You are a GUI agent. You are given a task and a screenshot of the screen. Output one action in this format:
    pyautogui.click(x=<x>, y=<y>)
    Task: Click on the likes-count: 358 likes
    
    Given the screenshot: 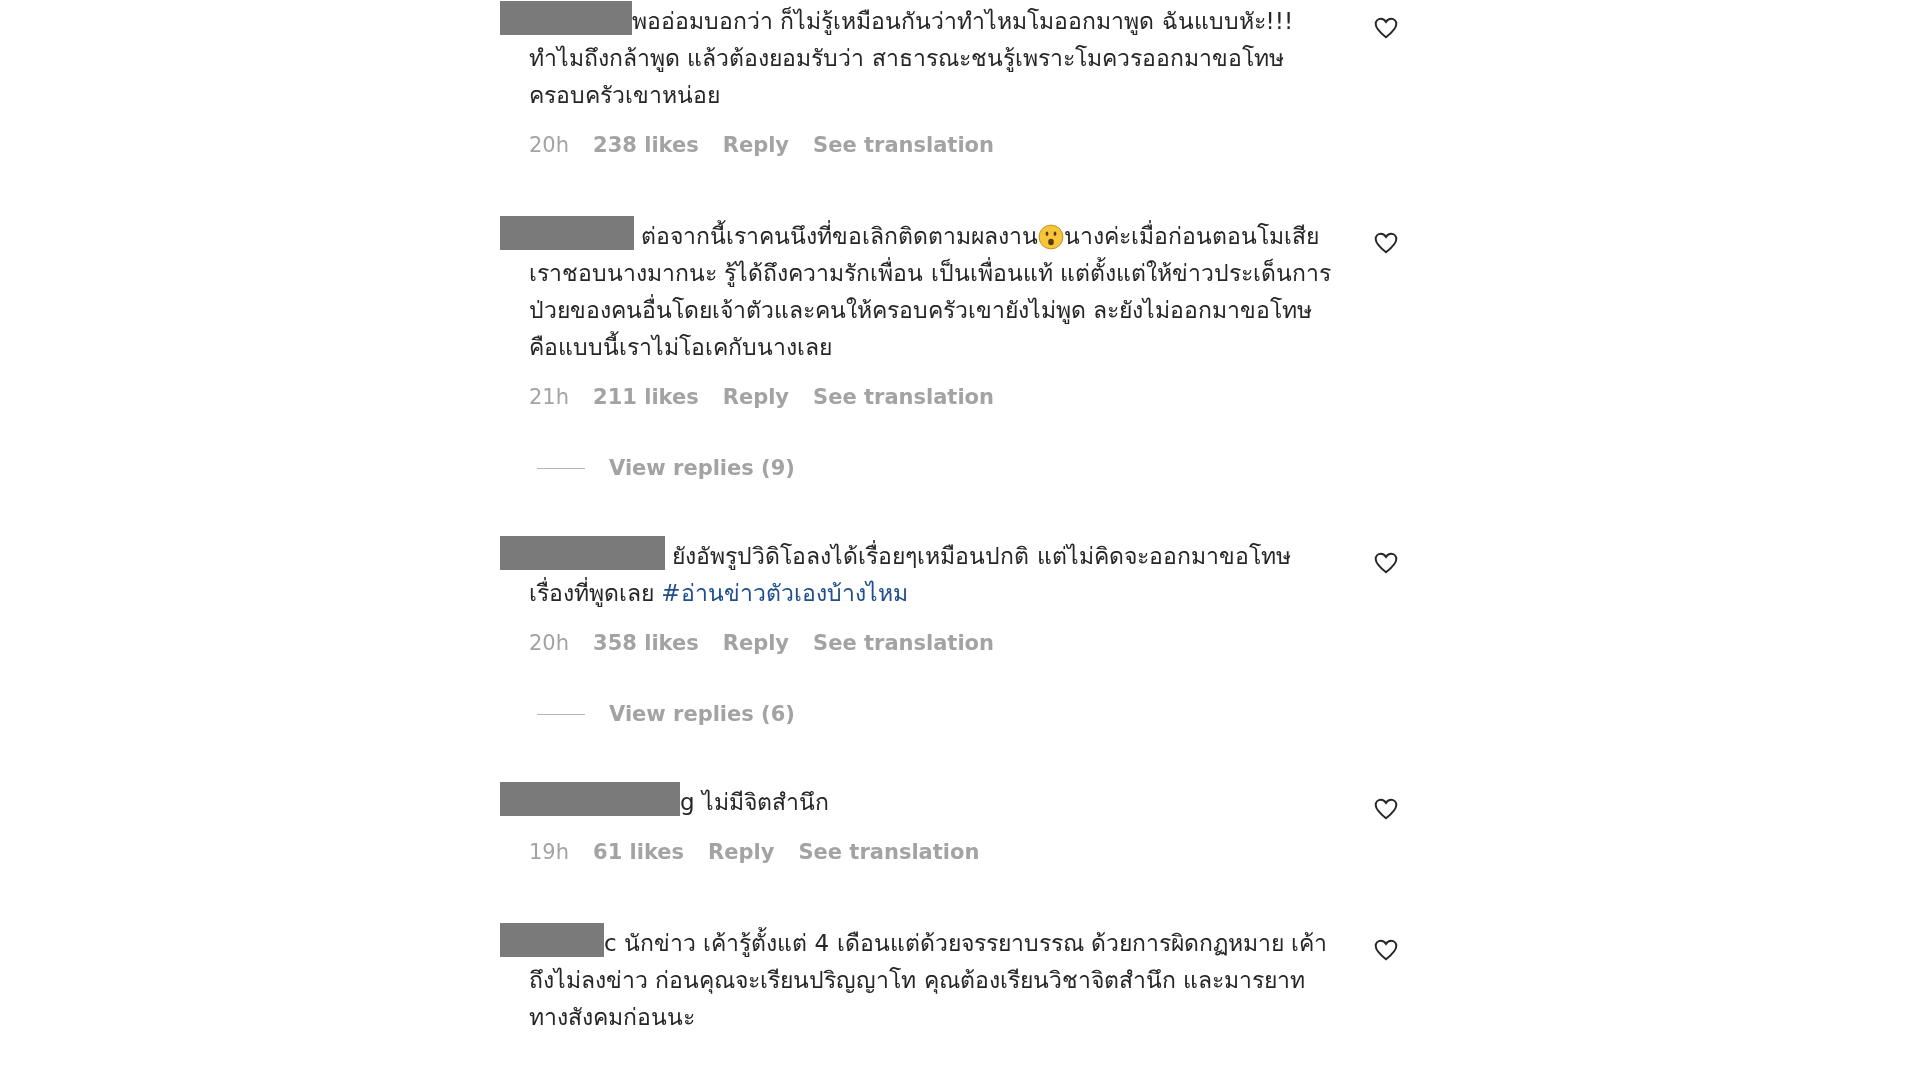 What is the action you would take?
    pyautogui.click(x=646, y=643)
    